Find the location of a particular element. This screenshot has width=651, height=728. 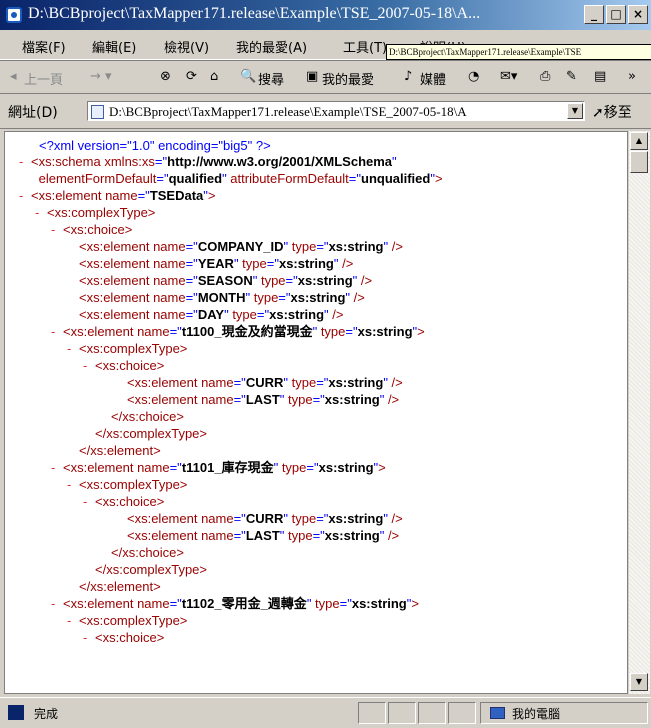

go-arrow-icon: ➚ is located at coordinates (598, 113).